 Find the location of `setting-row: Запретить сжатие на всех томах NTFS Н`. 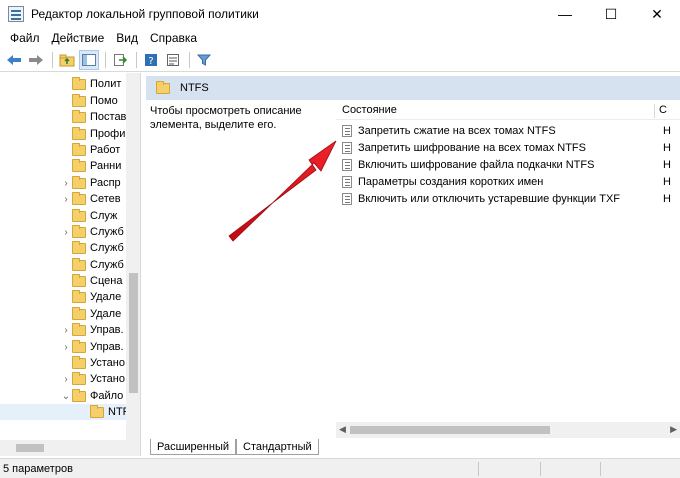

setting-row: Запретить сжатие на всех томах NTFS Н is located at coordinates (508, 130).